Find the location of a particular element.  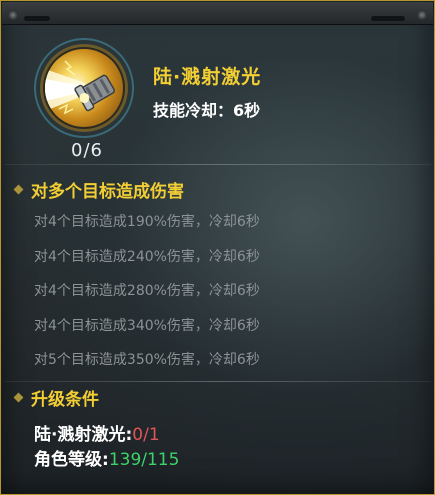

skill-level: 0/6 is located at coordinates (87, 150).